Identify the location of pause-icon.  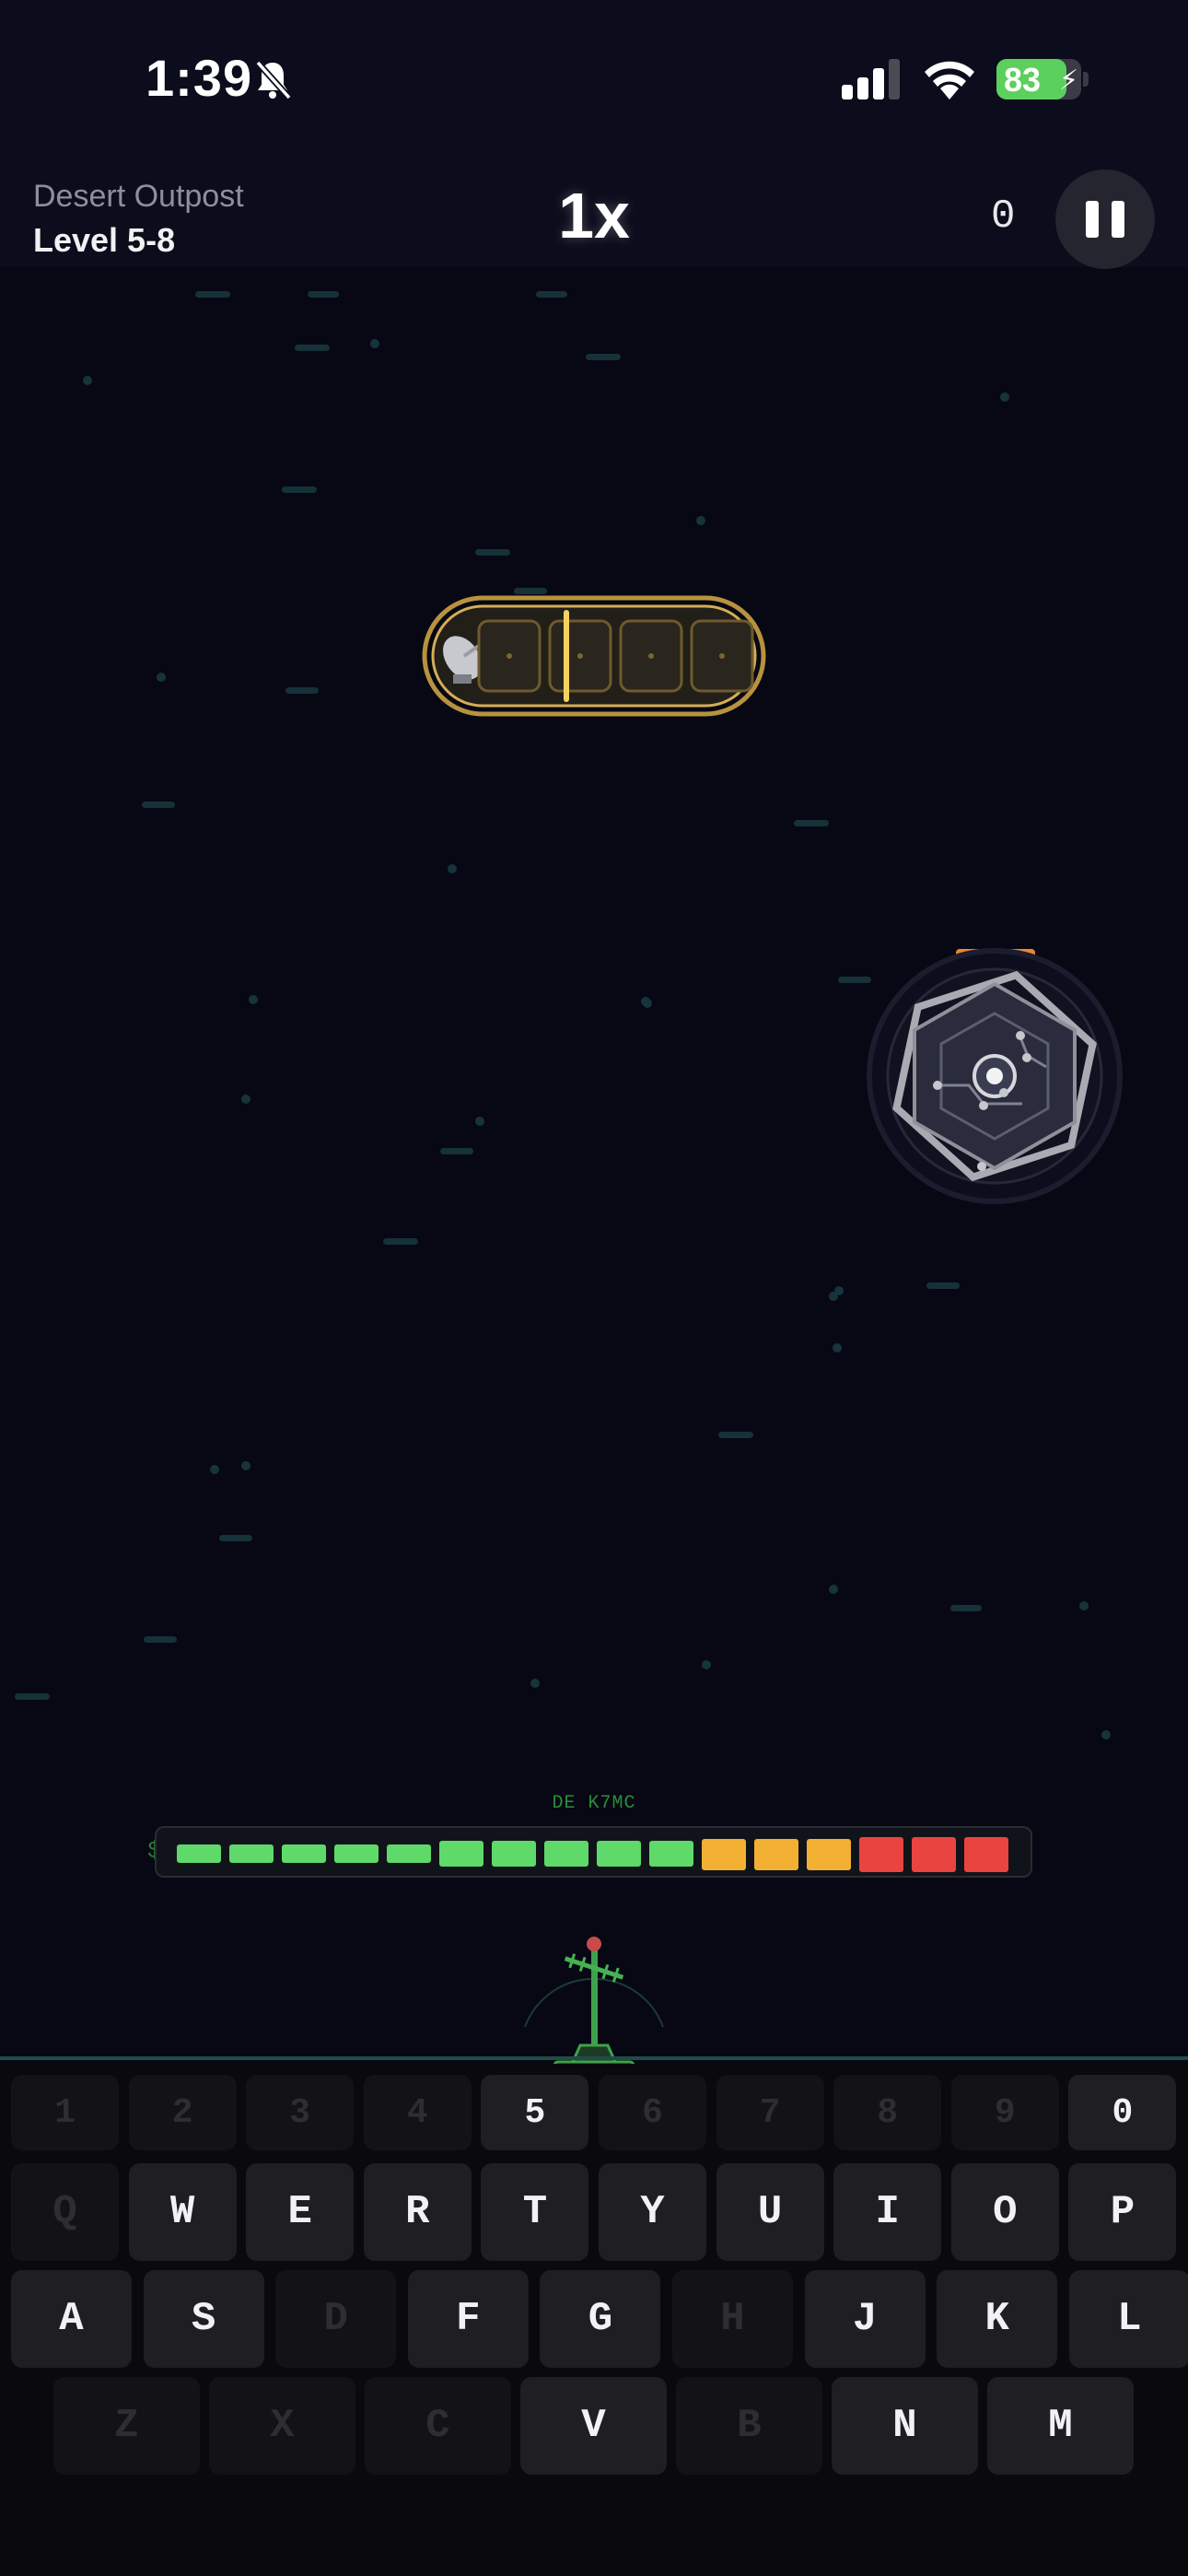
(1092, 219).